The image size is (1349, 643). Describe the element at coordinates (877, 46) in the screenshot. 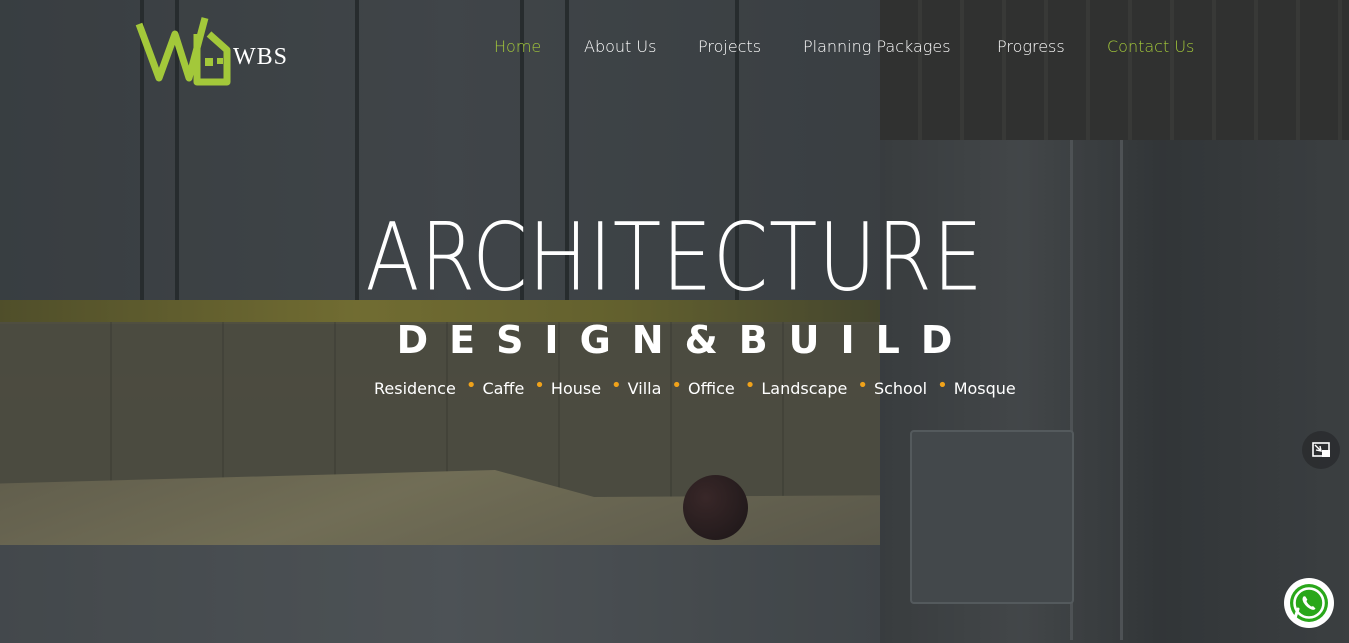

I see `nav-planning-packages: Planning Packages` at that location.